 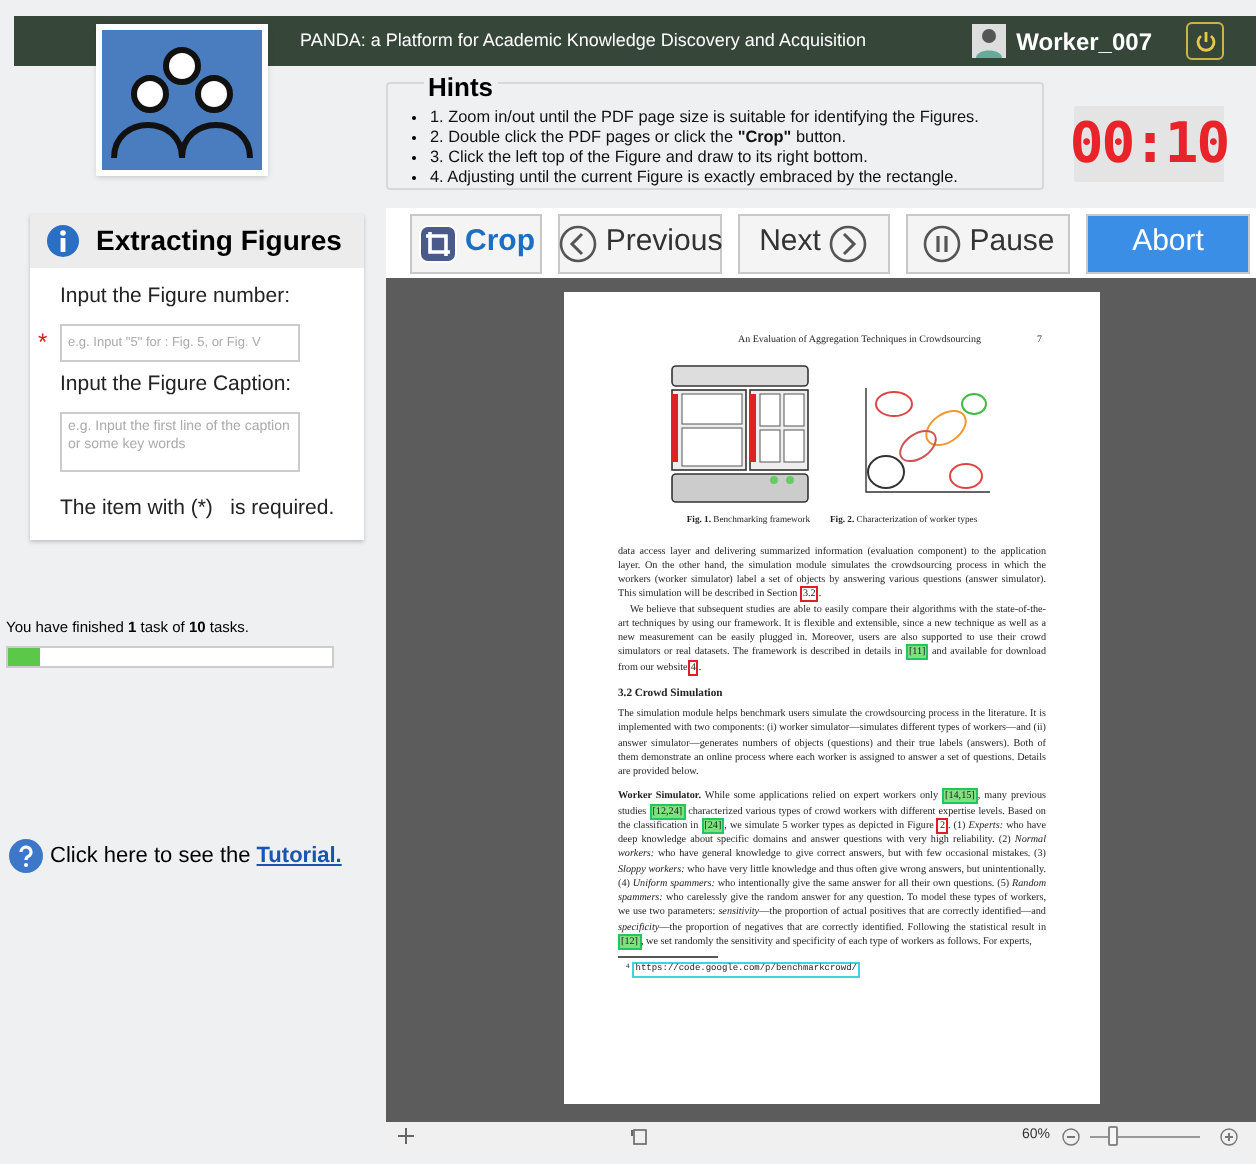 What do you see at coordinates (638, 138) in the screenshot?
I see `hint-item: 2. Double click the PDF pages or click the "Crop" button.` at bounding box center [638, 138].